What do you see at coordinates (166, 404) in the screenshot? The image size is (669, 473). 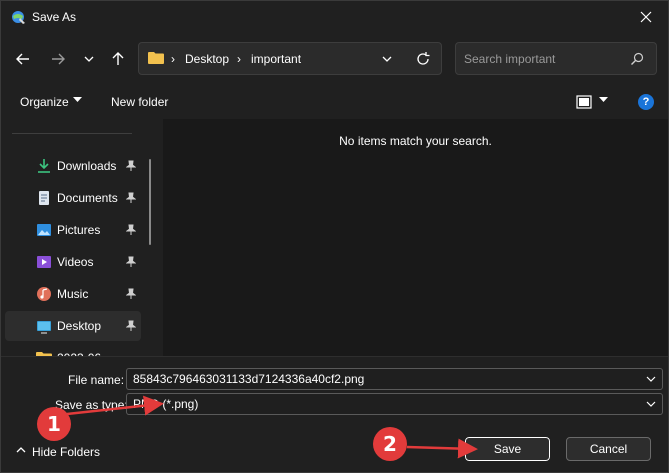 I see `save-type-value: PNG (*.png)` at bounding box center [166, 404].